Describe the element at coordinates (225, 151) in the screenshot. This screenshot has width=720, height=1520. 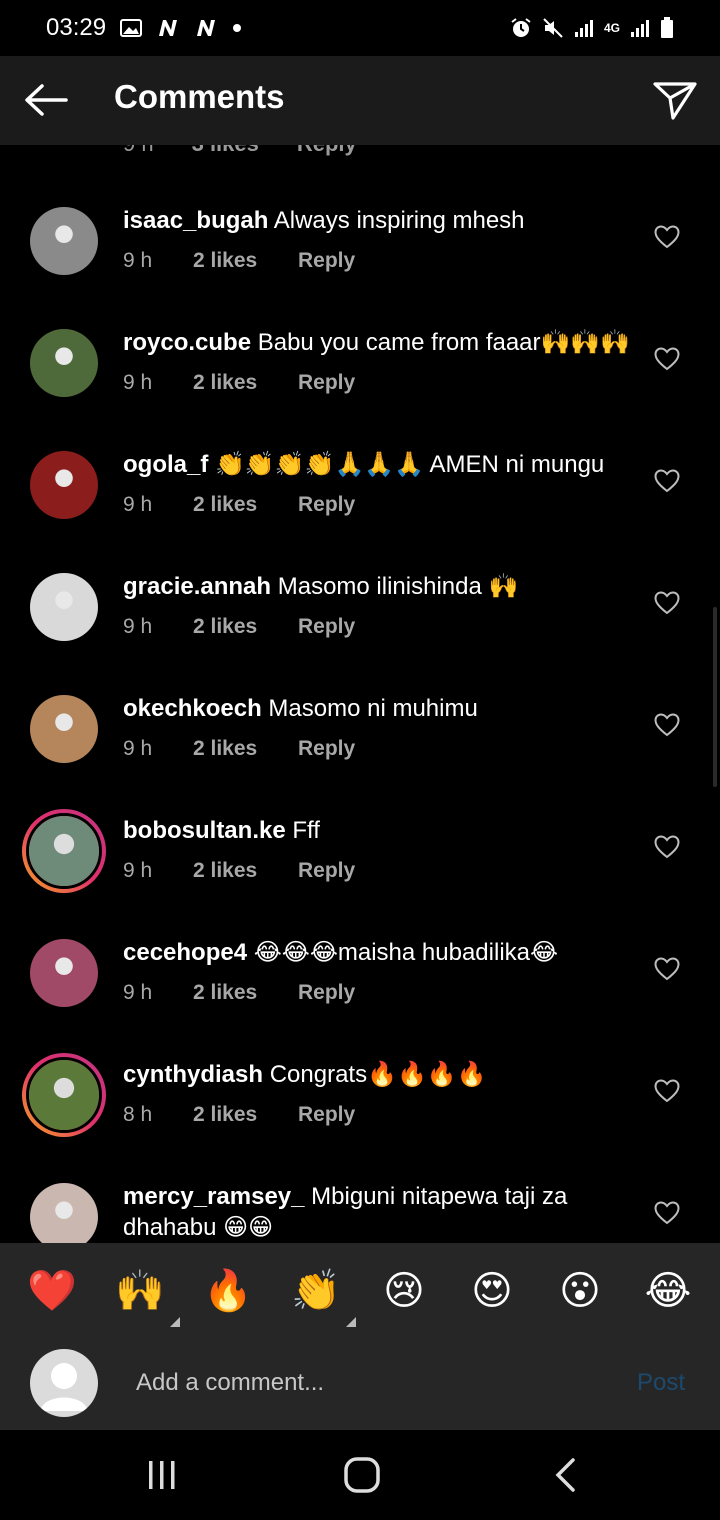
I see `comment-likes: 3 likes` at that location.